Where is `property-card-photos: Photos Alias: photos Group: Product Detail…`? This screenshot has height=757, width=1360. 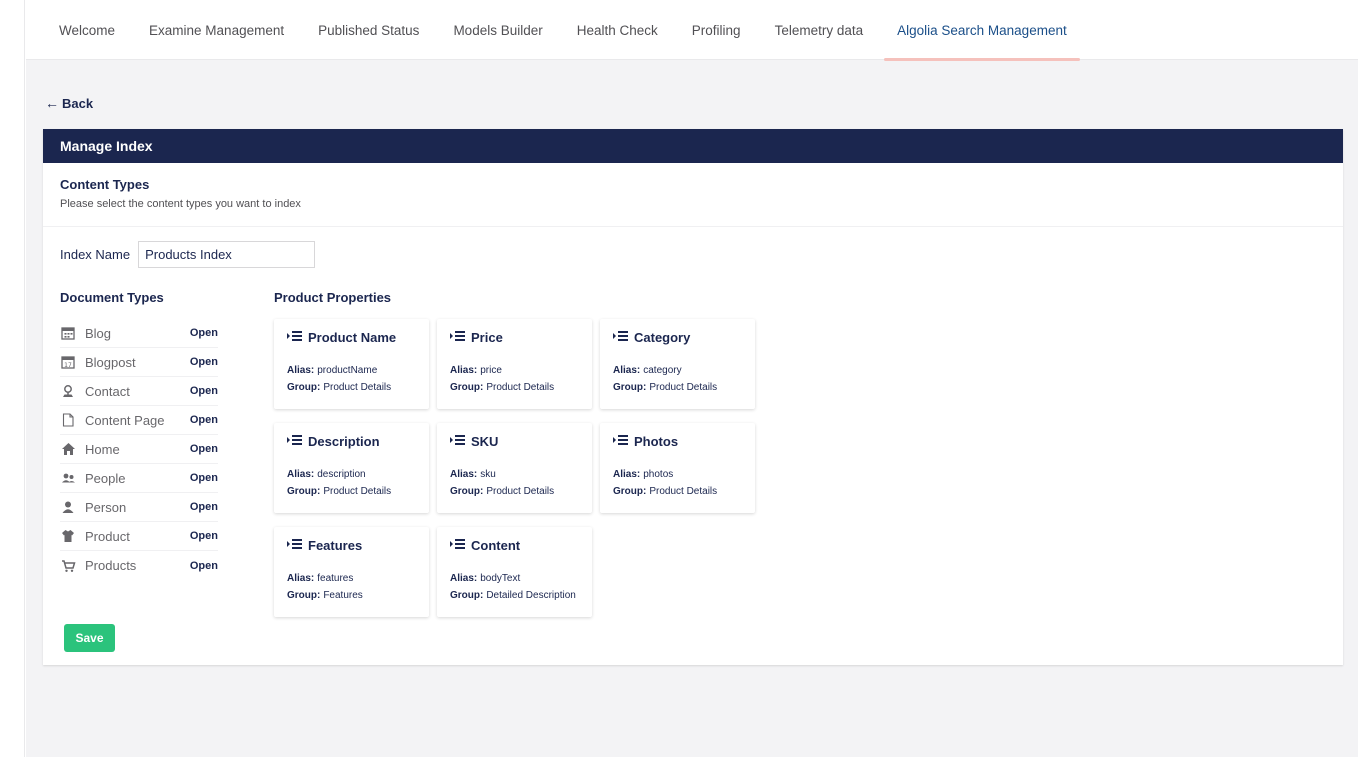 property-card-photos: Photos Alias: photos Group: Product Detail… is located at coordinates (677, 468).